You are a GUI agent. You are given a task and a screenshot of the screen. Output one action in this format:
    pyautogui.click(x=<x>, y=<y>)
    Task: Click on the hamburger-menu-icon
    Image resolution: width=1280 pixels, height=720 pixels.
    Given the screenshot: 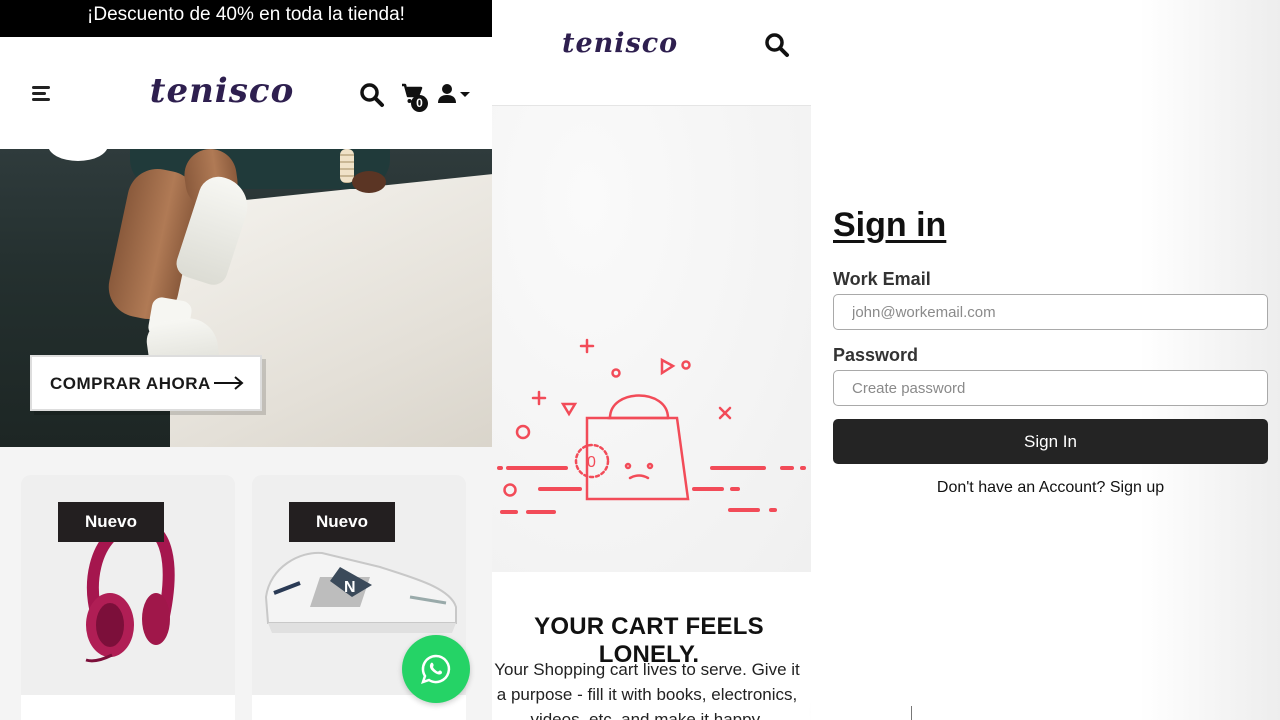 What is the action you would take?
    pyautogui.click(x=41, y=93)
    